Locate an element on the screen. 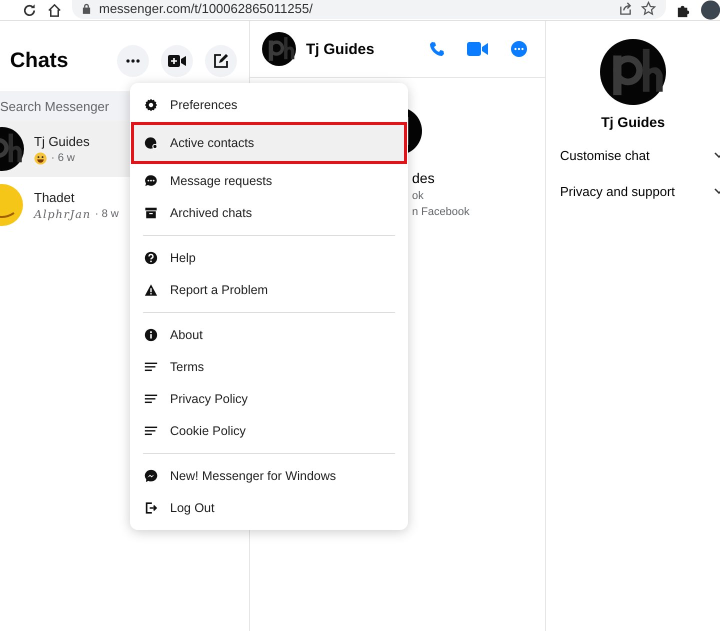  menu-item: Terms is located at coordinates (269, 367).